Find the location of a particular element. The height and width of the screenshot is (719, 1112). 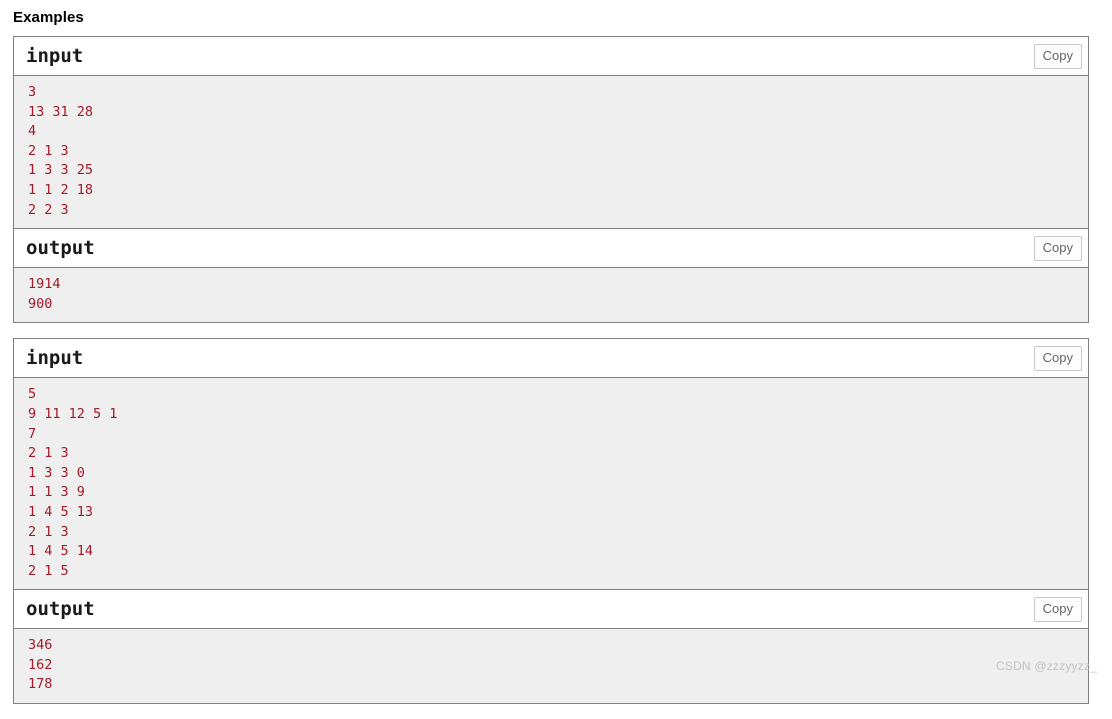

csdn-watermark: CSDN @zzzyyzz_ is located at coordinates (1046, 666).